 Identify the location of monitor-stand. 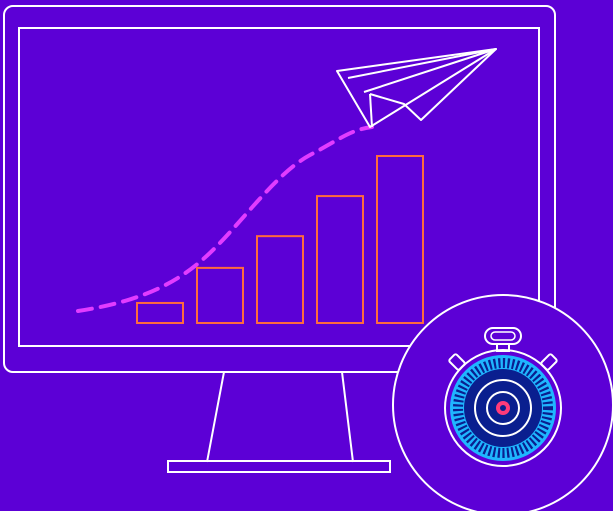
(280, 417).